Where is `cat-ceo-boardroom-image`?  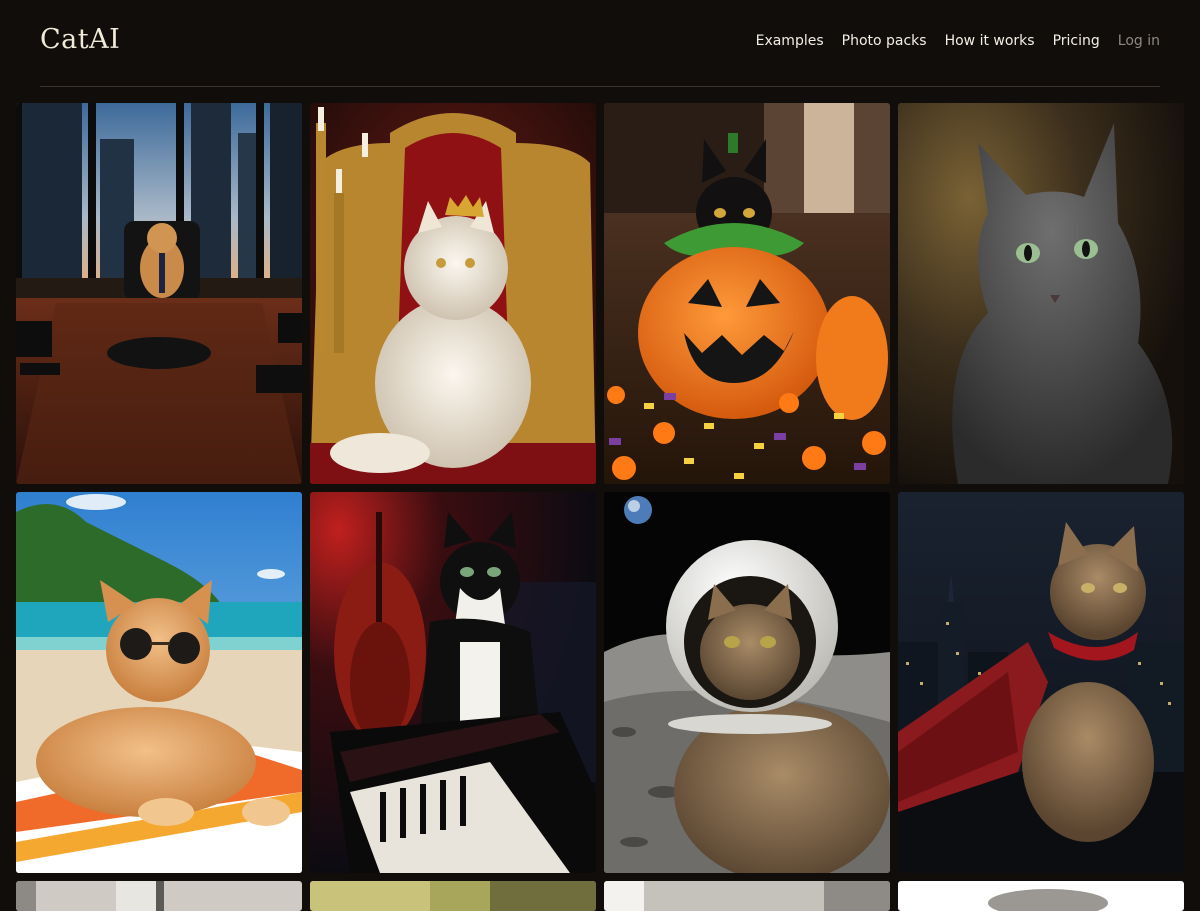
cat-ceo-boardroom-image is located at coordinates (159, 293).